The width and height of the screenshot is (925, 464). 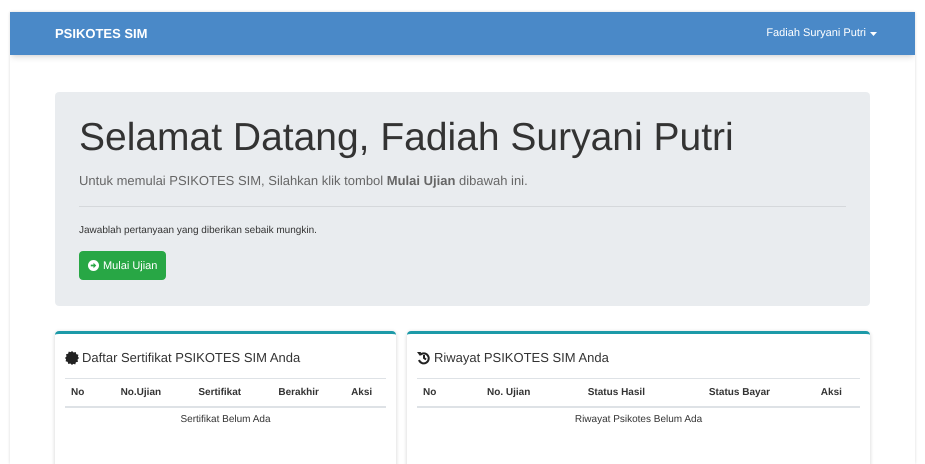 What do you see at coordinates (198, 231) in the screenshot?
I see `instruction-text: Jawablah pertanyaan yang diberikan sebaik mungkin.` at bounding box center [198, 231].